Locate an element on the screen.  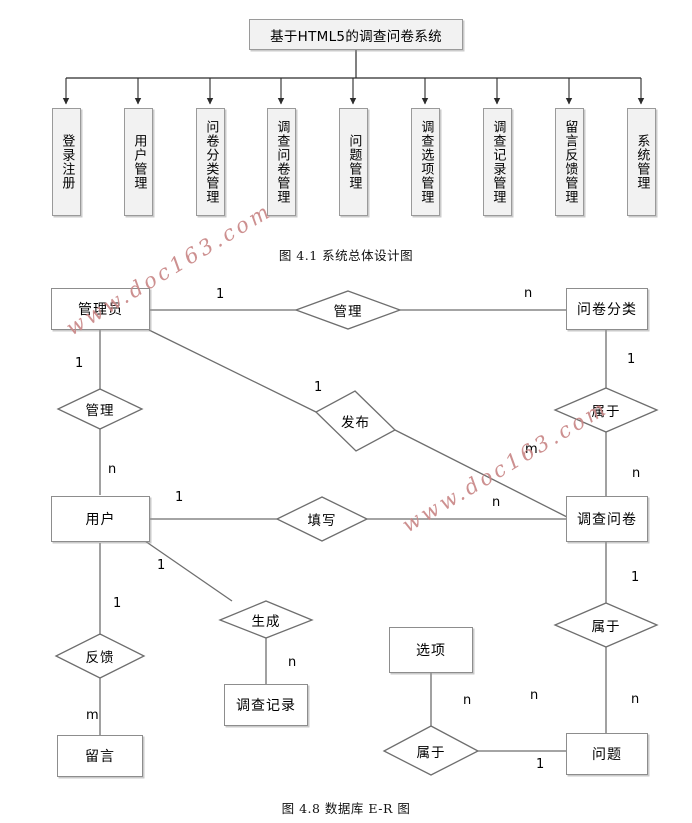
entity-questionnaire-category: 问卷分类 is located at coordinates (607, 309).